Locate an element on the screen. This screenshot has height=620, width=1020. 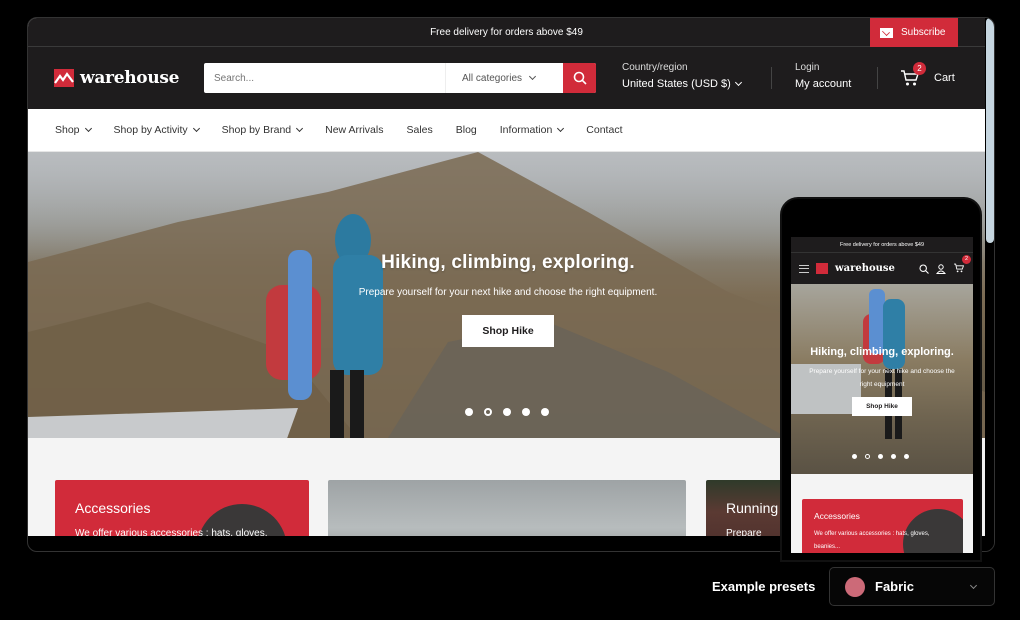
nav-item-information: Information is located at coordinates (532, 130).